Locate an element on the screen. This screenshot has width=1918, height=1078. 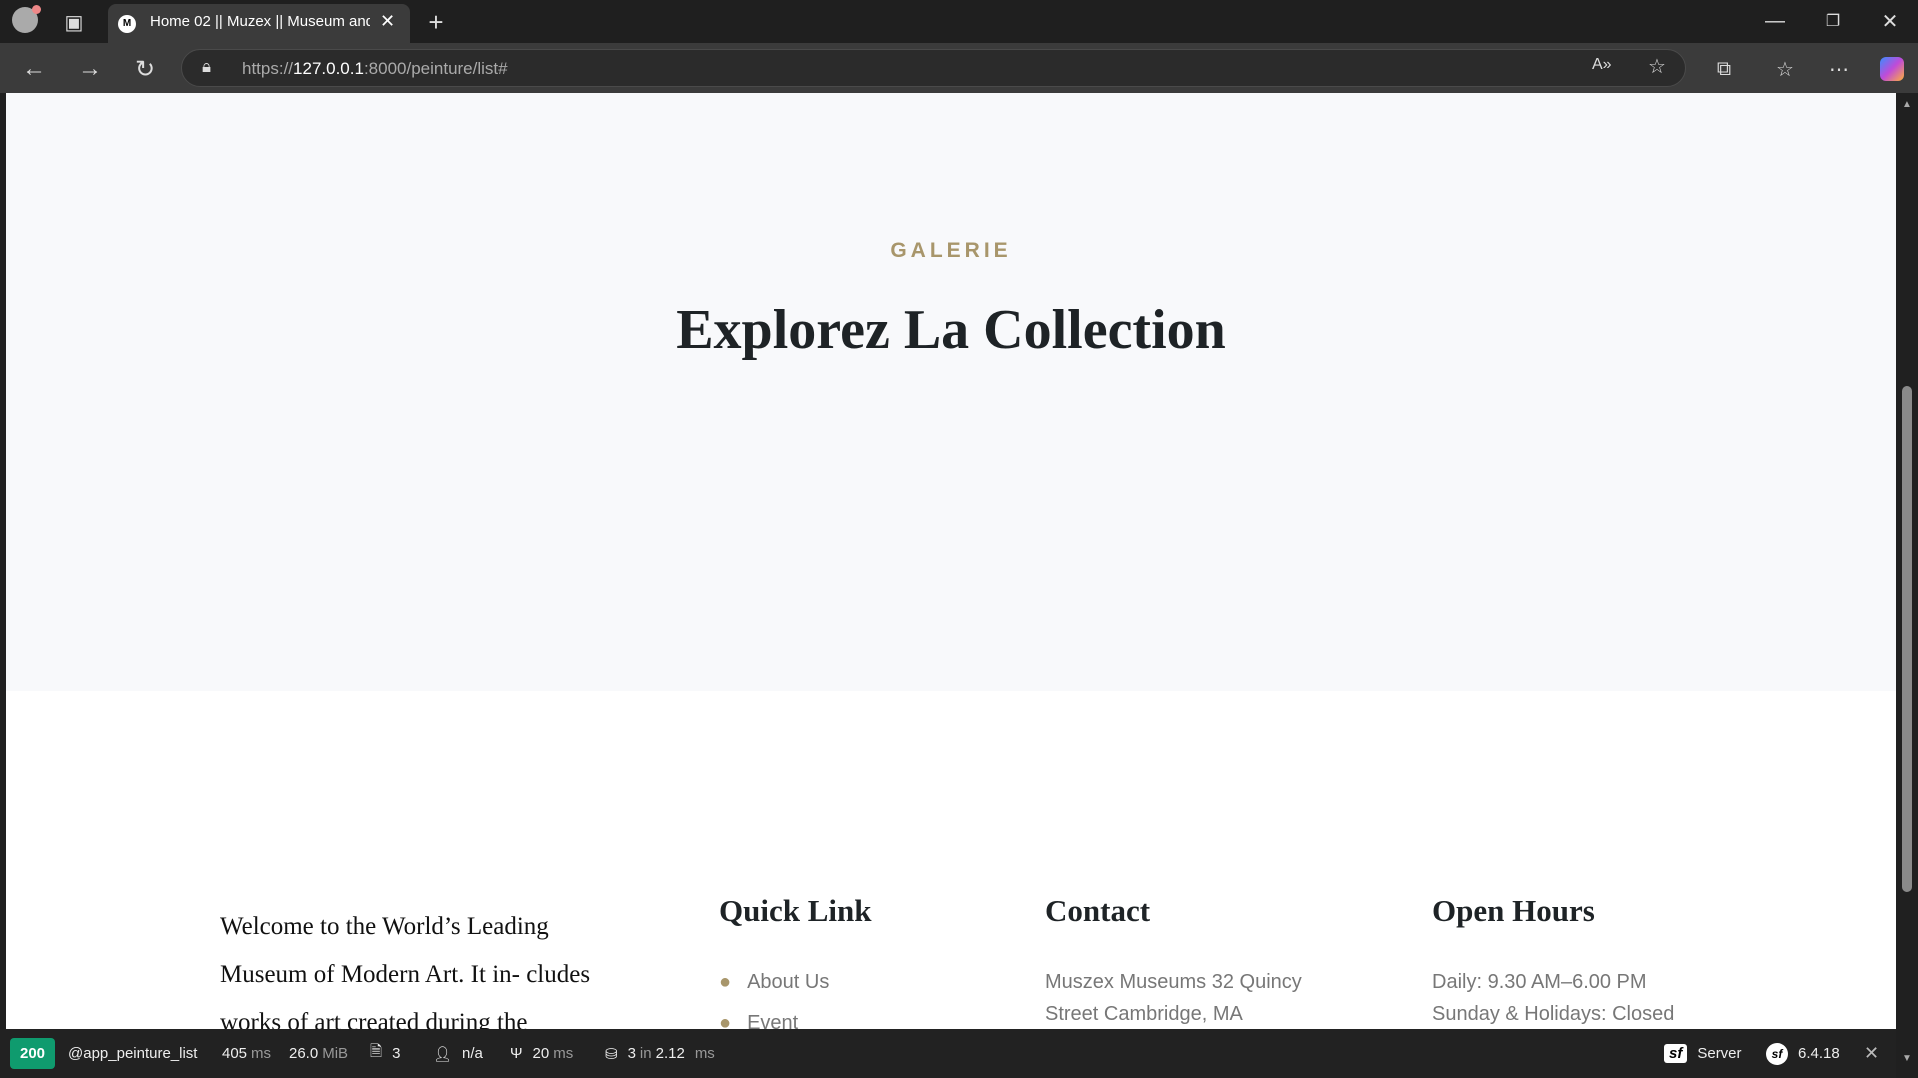
hours-line: Daily: 9.30 AM–6.00 PM is located at coordinates (1539, 982).